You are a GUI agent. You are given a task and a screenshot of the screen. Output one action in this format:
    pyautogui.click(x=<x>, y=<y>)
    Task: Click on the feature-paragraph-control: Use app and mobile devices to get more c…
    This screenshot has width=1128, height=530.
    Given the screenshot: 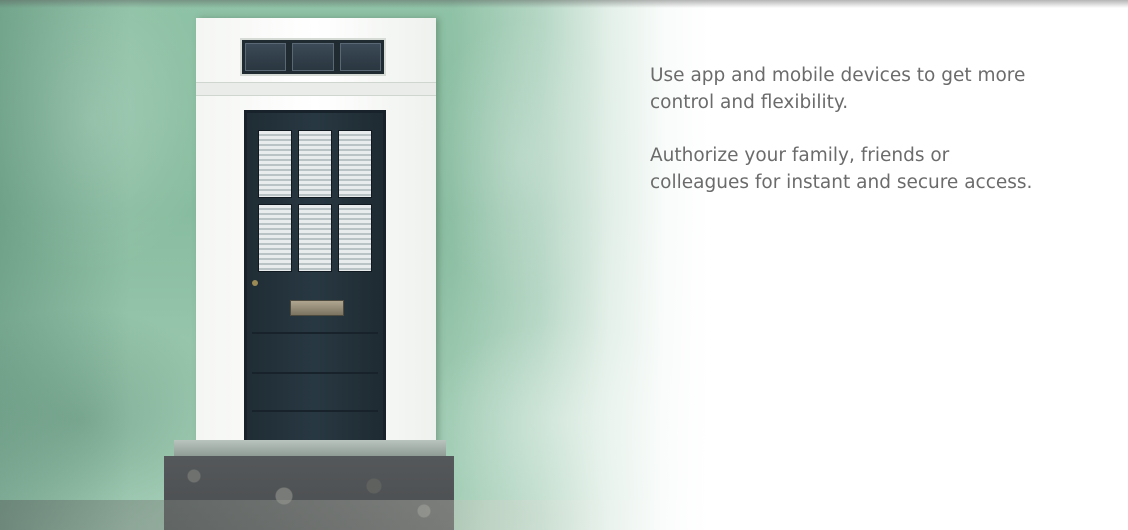 What is the action you would take?
    pyautogui.click(x=838, y=89)
    